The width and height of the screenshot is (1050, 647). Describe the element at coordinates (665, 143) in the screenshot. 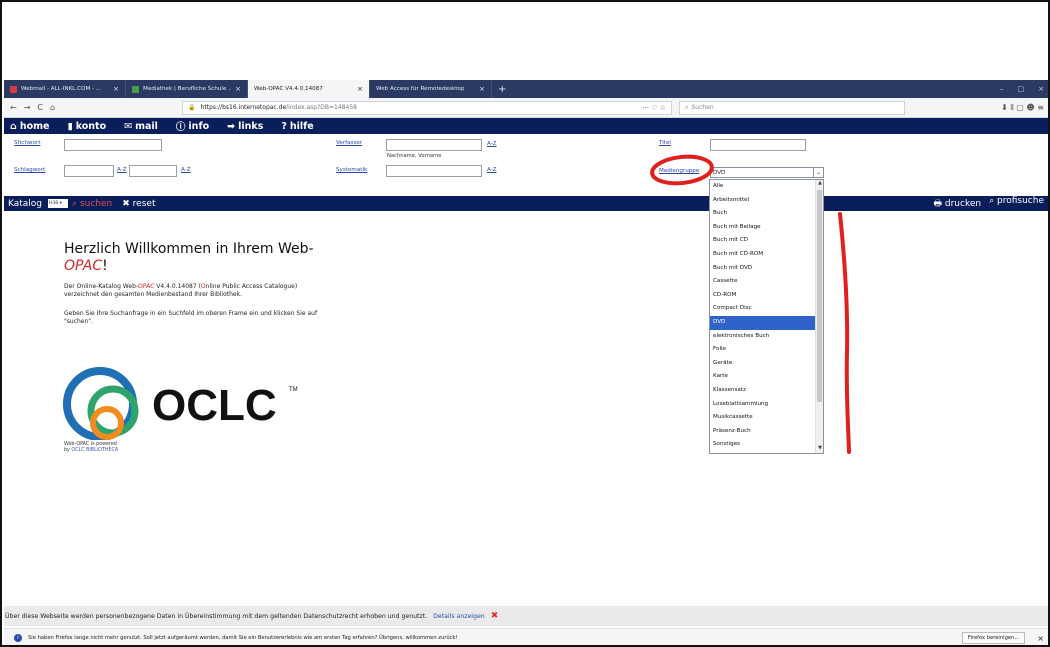

I see `titel-label: Titel` at that location.